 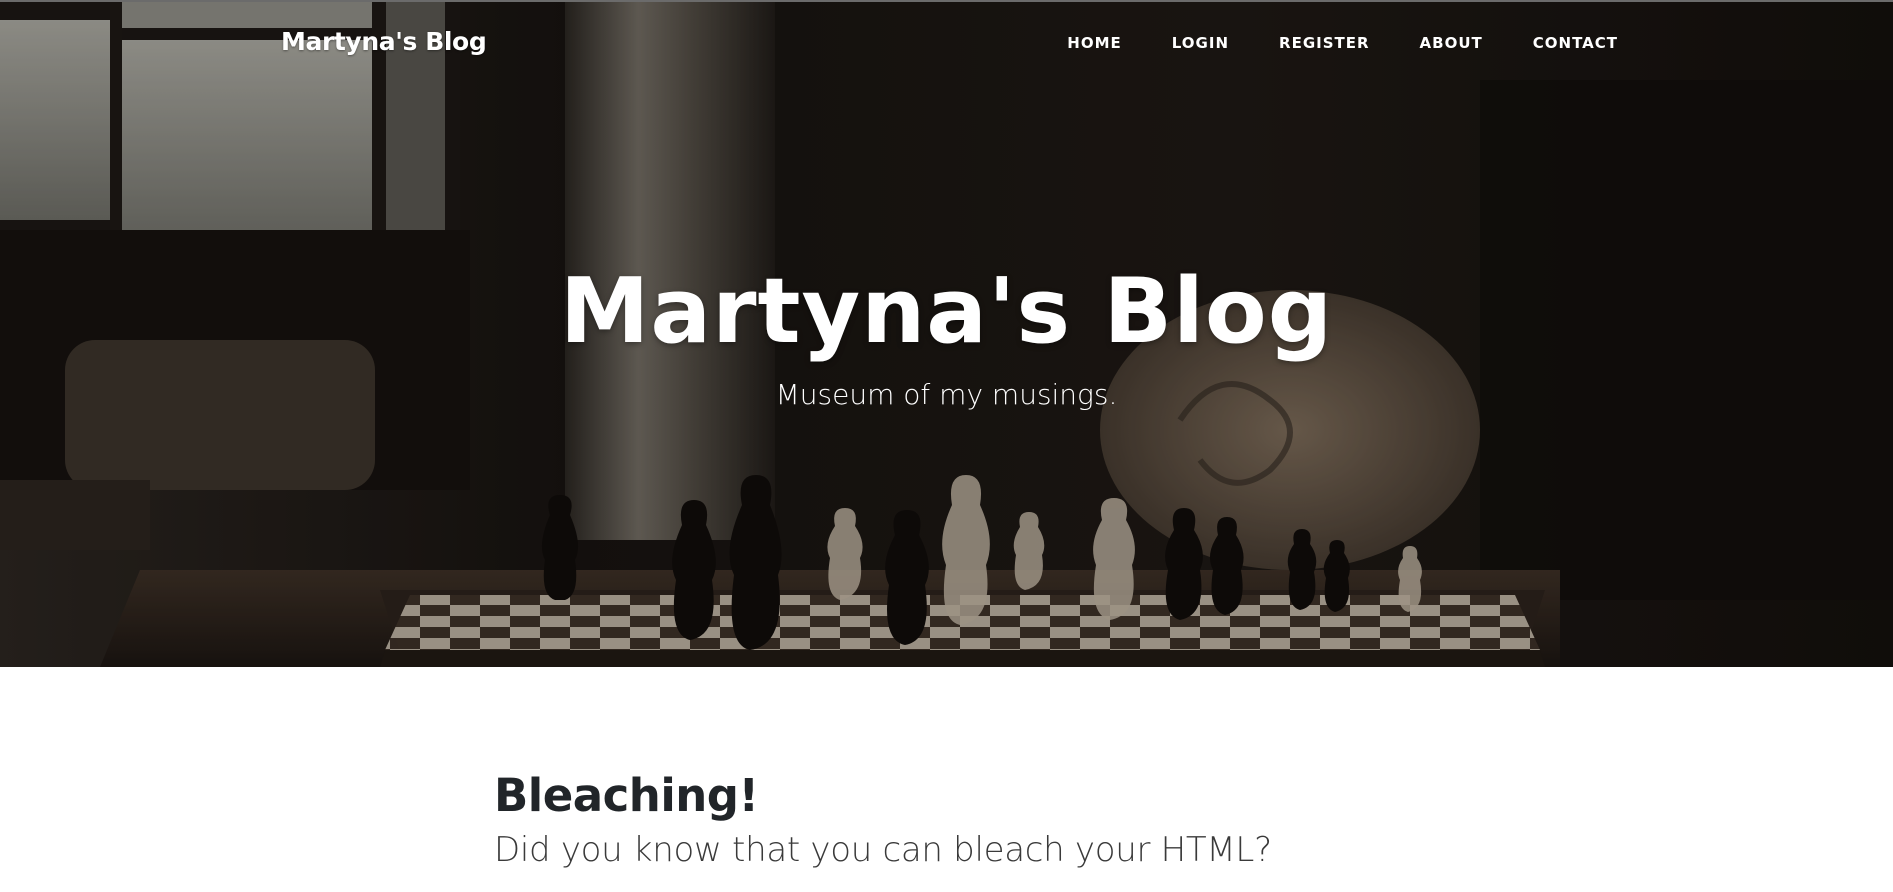 I want to click on site-heading: Martyna's Blog, so click(x=946, y=311).